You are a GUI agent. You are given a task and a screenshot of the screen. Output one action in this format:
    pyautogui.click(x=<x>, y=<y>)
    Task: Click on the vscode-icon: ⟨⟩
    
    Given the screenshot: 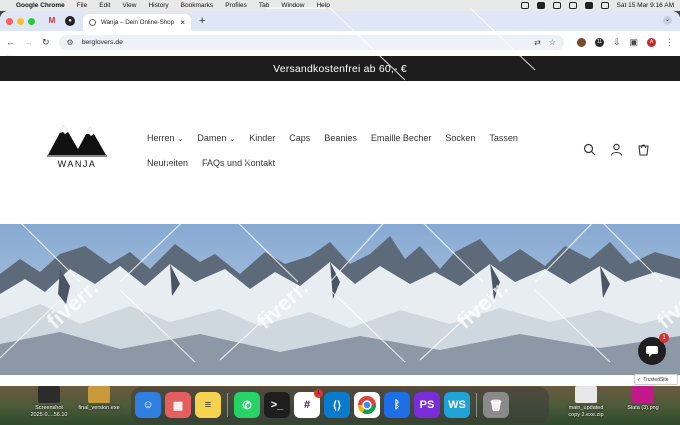 What is the action you would take?
    pyautogui.click(x=337, y=405)
    